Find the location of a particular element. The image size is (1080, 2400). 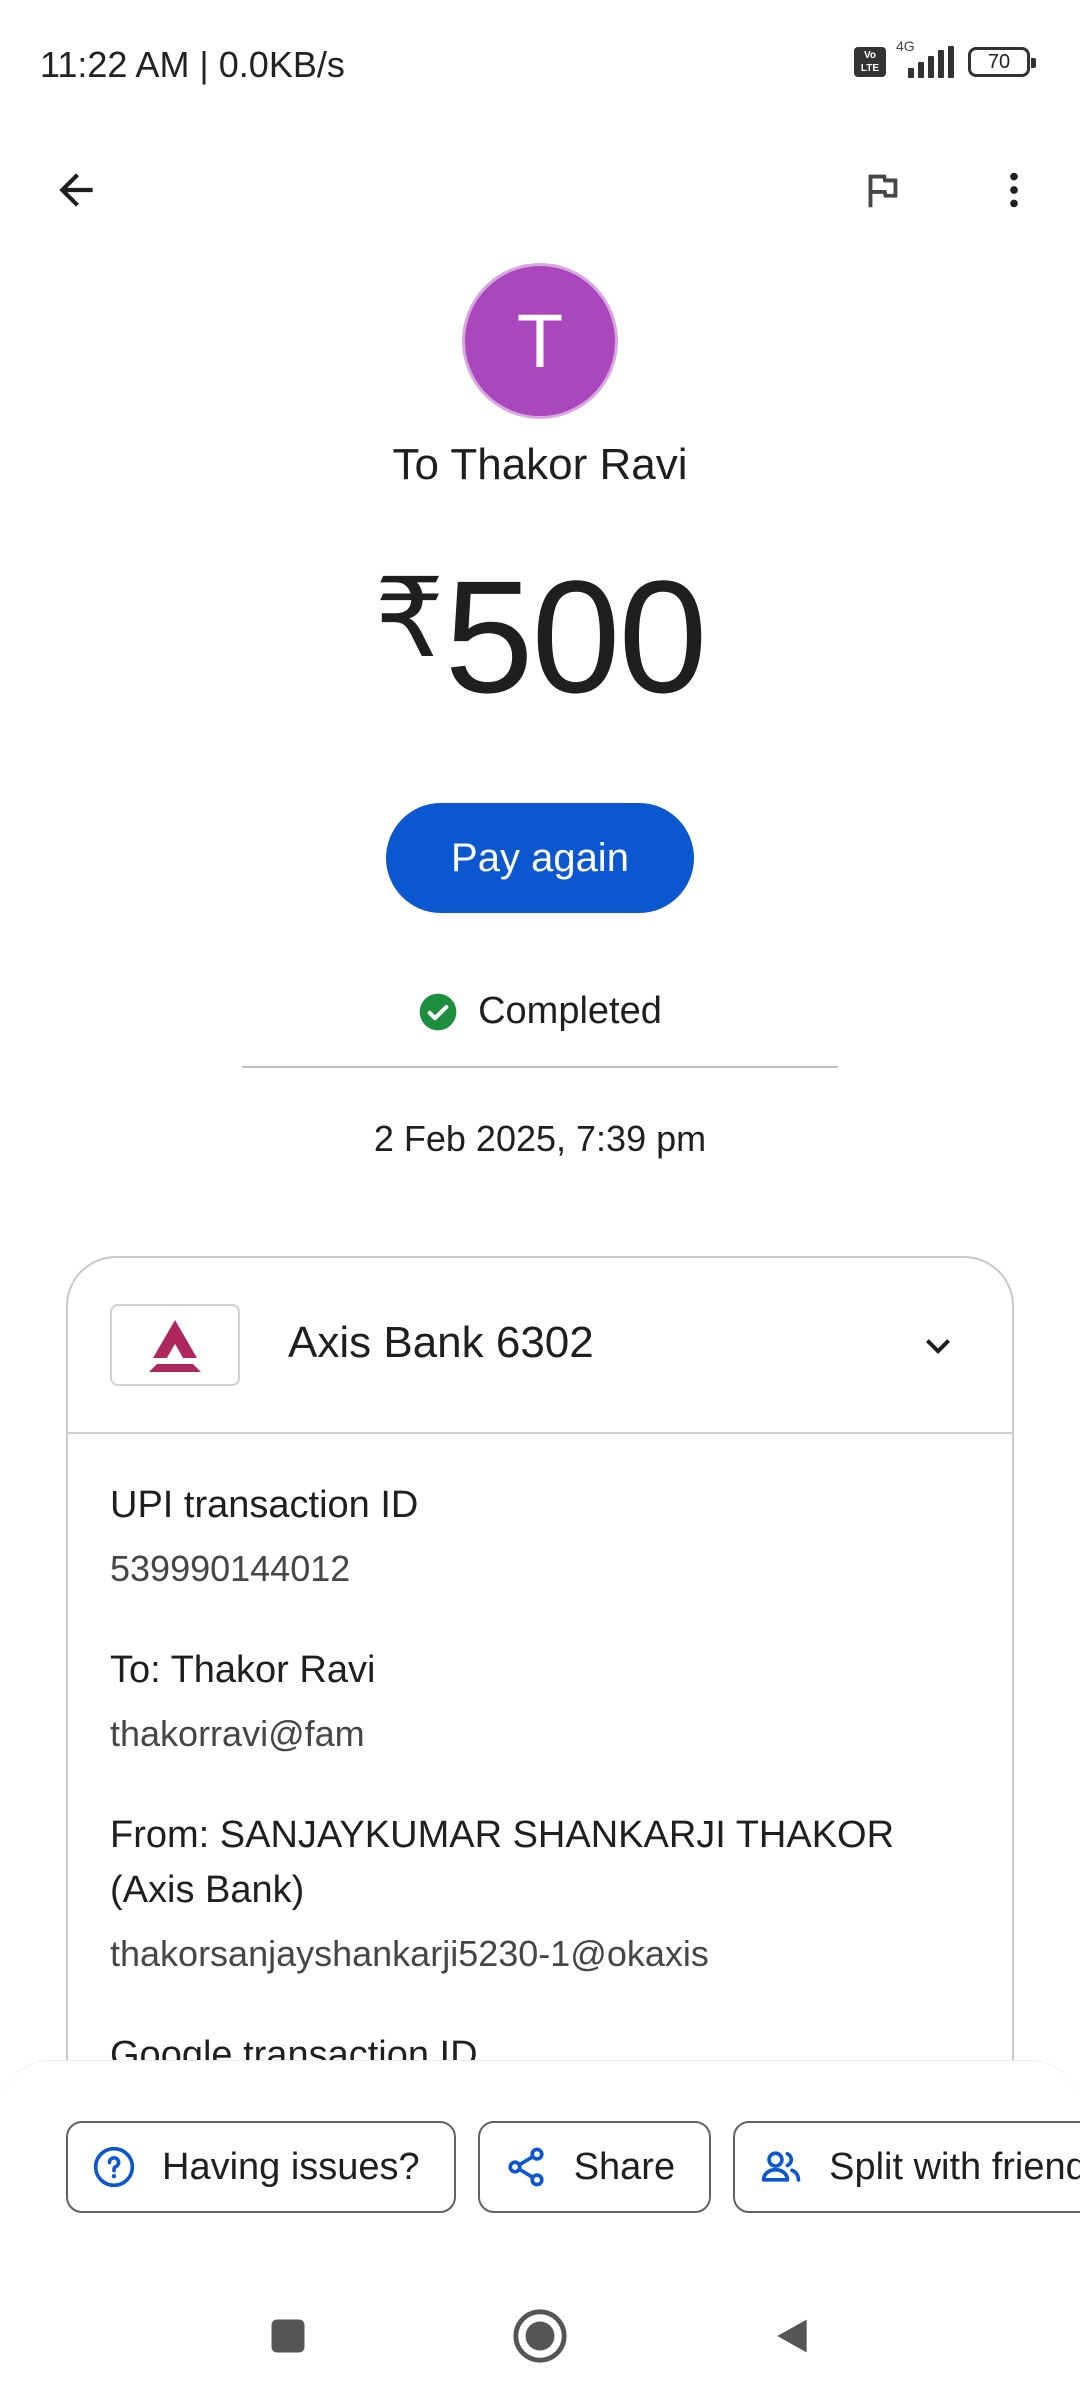

split-label: Split with friends is located at coordinates (954, 2166).